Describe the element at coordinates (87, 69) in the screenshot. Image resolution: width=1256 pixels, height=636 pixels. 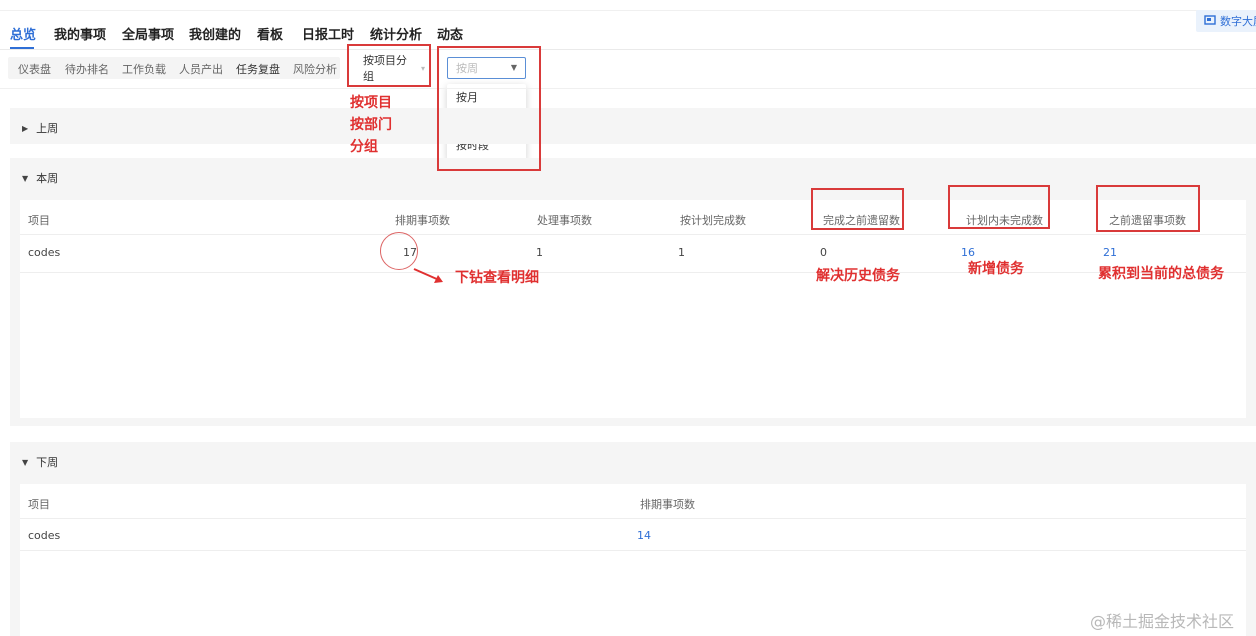
I see `subtab-todo-ranking: 待办排名` at that location.